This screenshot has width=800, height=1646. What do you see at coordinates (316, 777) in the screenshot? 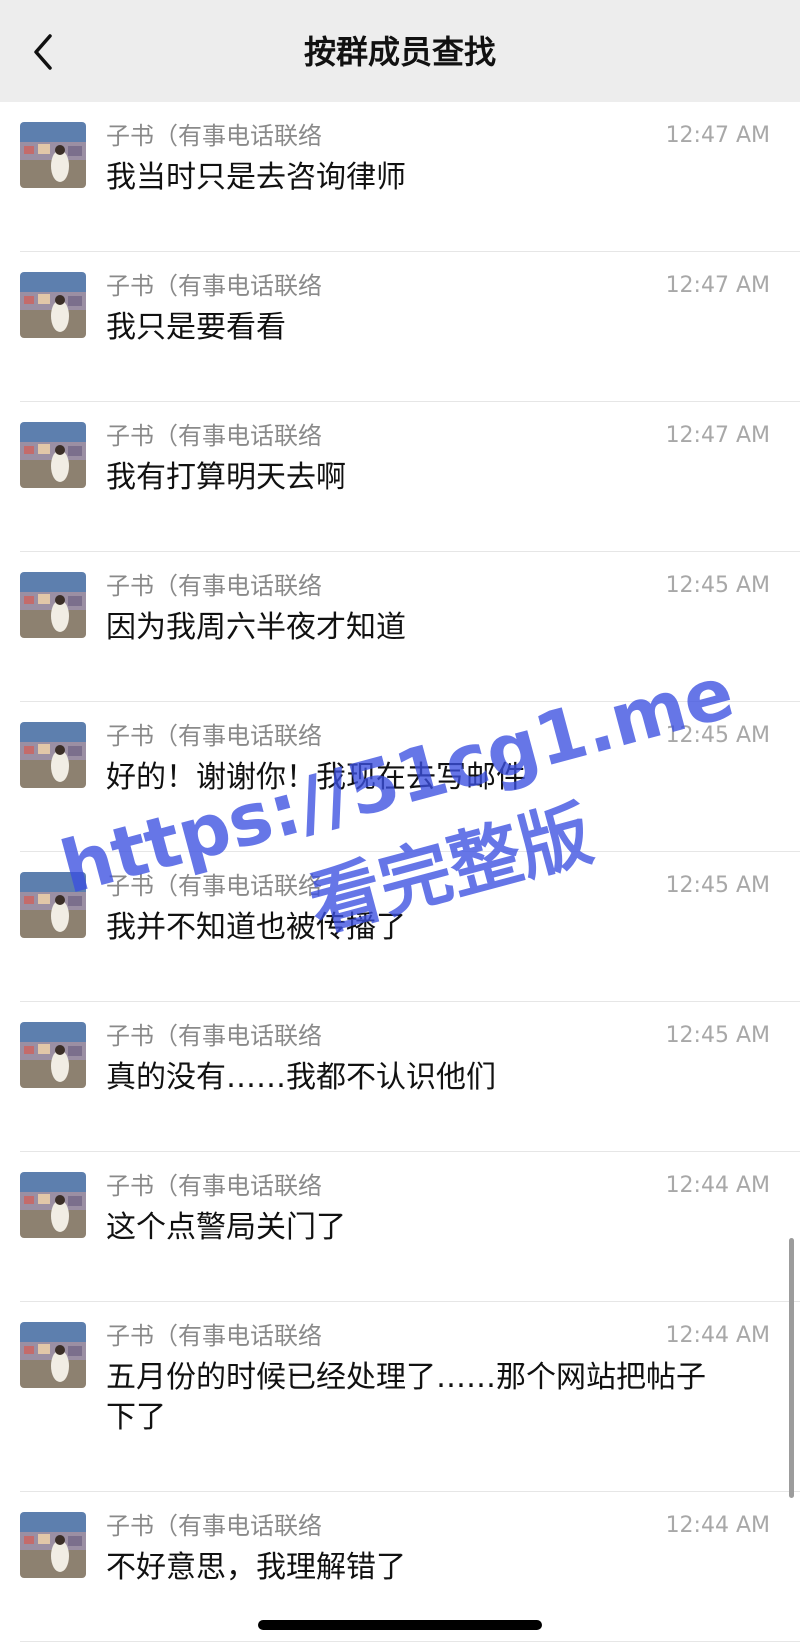
I see `message-text: 好的！谢谢你！我现在去写邮件` at bounding box center [316, 777].